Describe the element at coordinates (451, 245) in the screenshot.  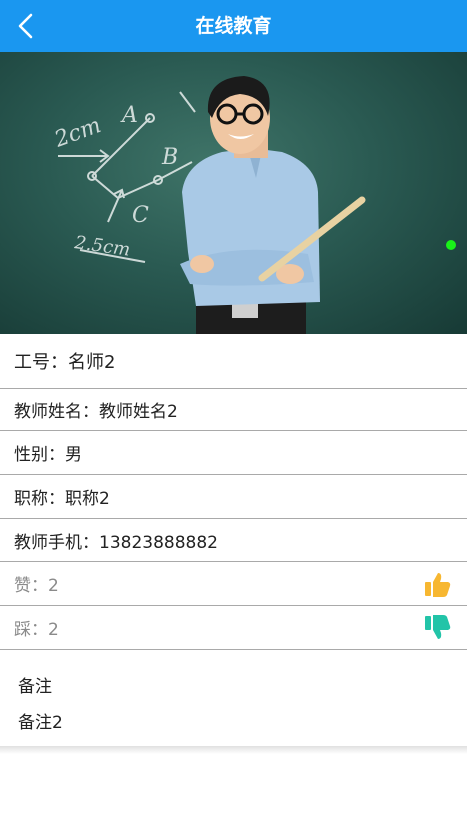
I see `carousel-indicator` at that location.